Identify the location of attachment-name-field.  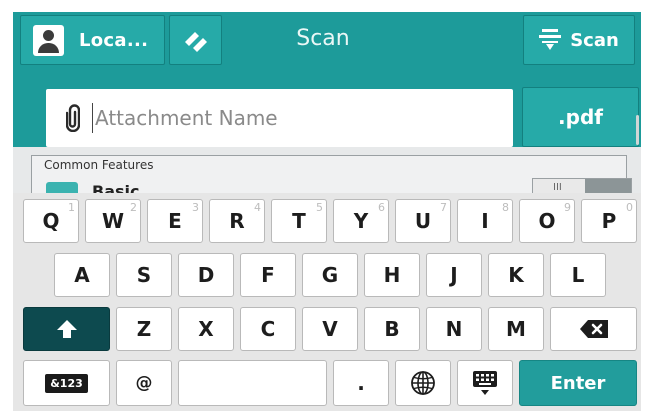
(279, 118).